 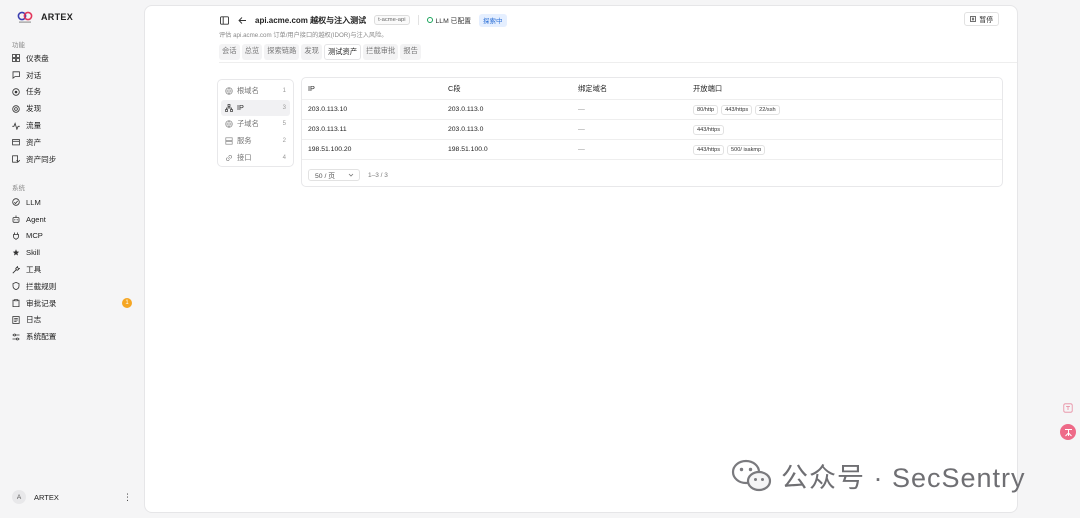 I want to click on sidebar-item-label: Agent, so click(x=36, y=219).